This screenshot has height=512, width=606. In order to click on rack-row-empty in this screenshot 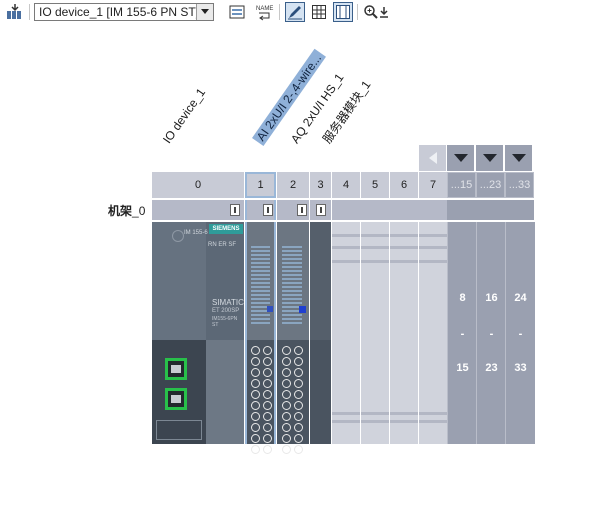, I will do `click(389, 210)`.